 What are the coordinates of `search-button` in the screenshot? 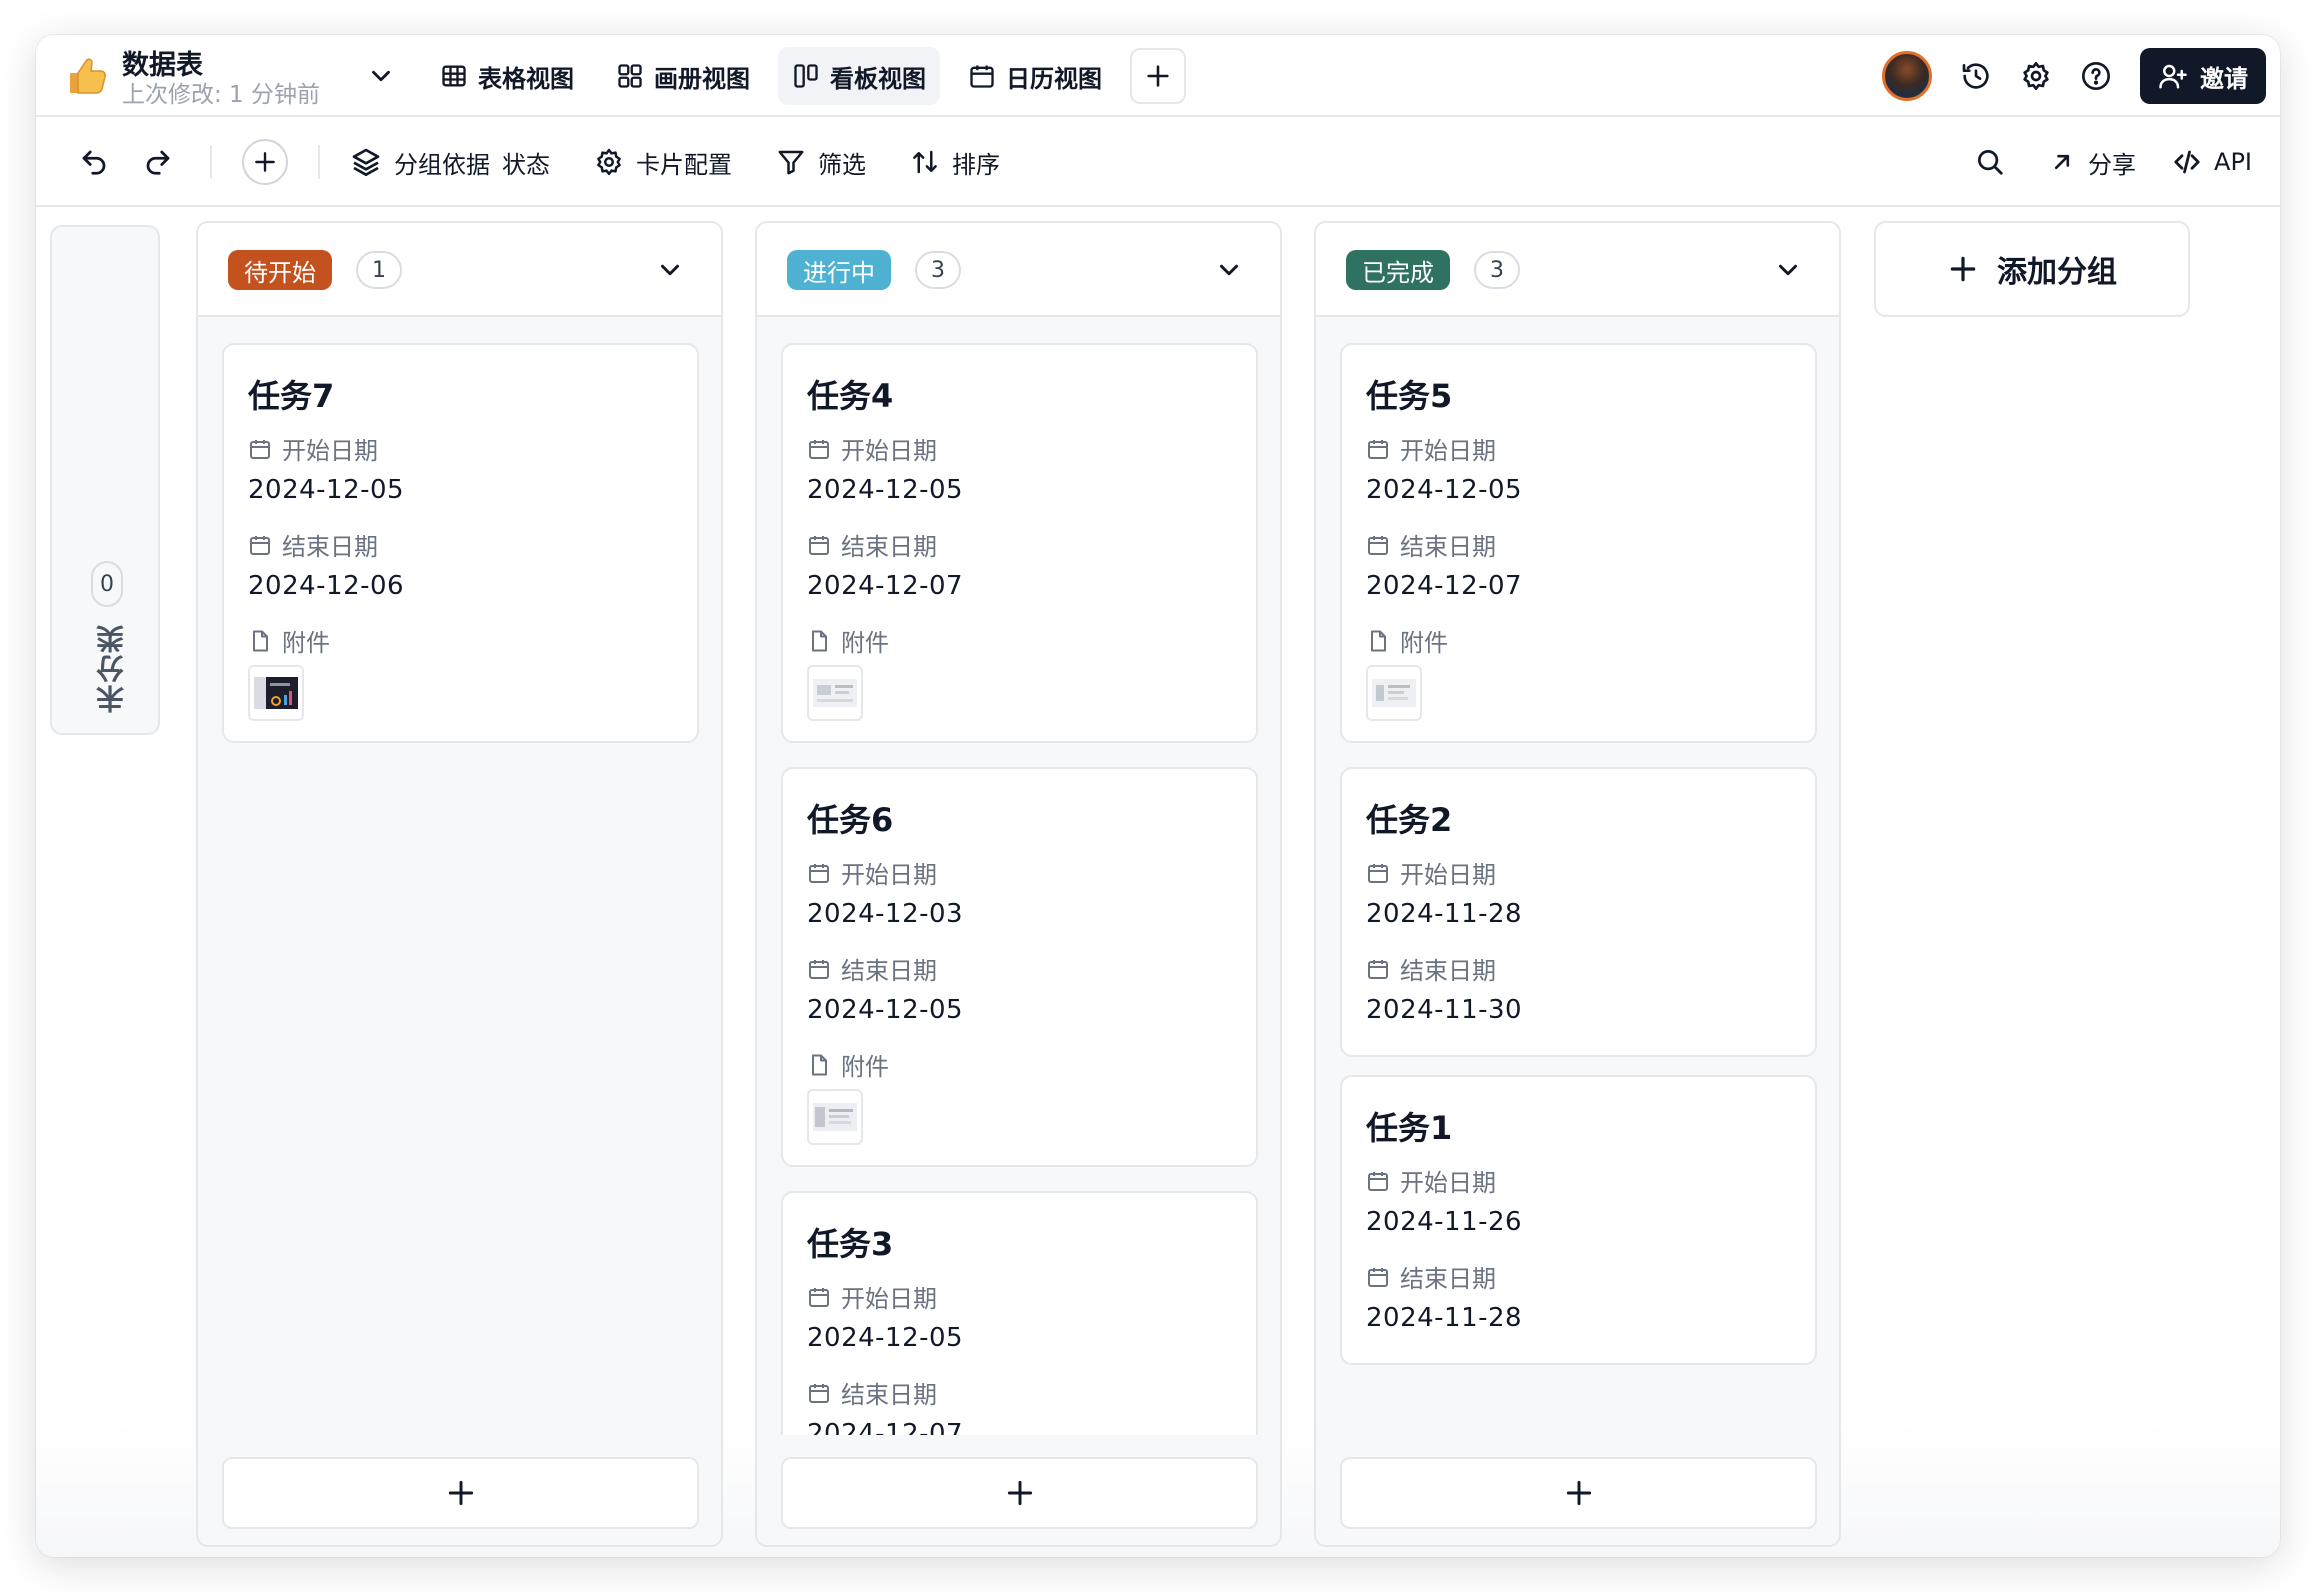 It's located at (1990, 162).